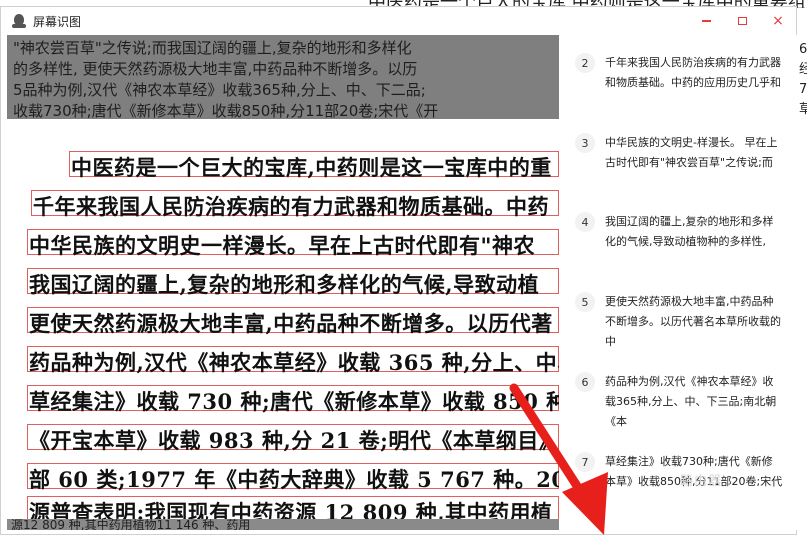 The height and width of the screenshot is (535, 807). I want to click on result-index: 5, so click(585, 302).